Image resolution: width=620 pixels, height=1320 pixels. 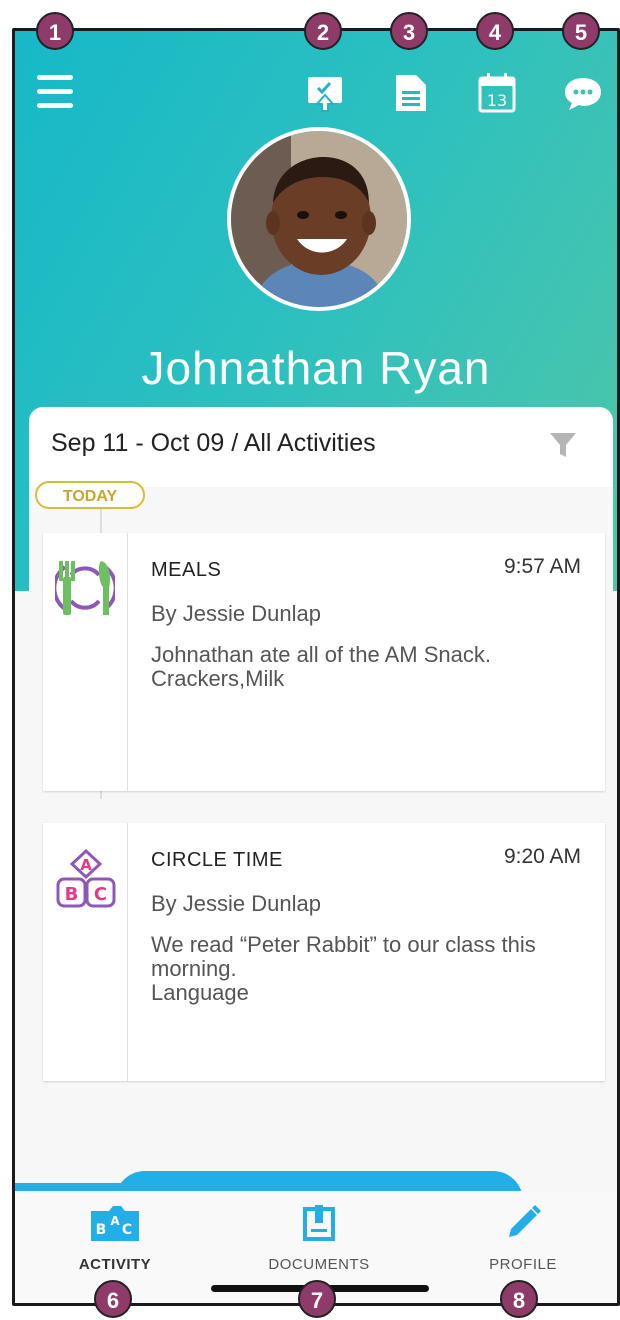 What do you see at coordinates (317, 1299) in the screenshot?
I see `callout-7: 7` at bounding box center [317, 1299].